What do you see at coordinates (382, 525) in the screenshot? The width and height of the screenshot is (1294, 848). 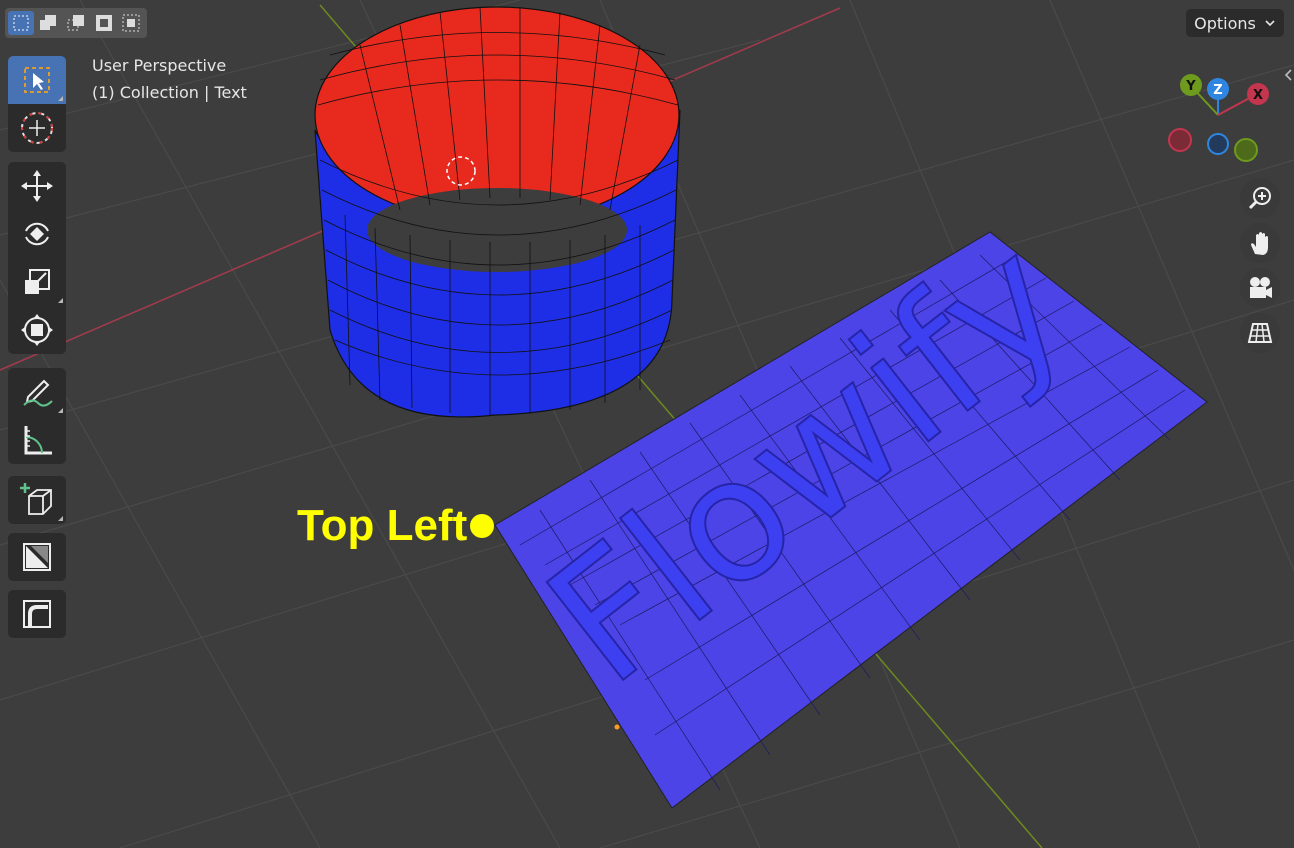 I see `annotation-label: Top Left` at bounding box center [382, 525].